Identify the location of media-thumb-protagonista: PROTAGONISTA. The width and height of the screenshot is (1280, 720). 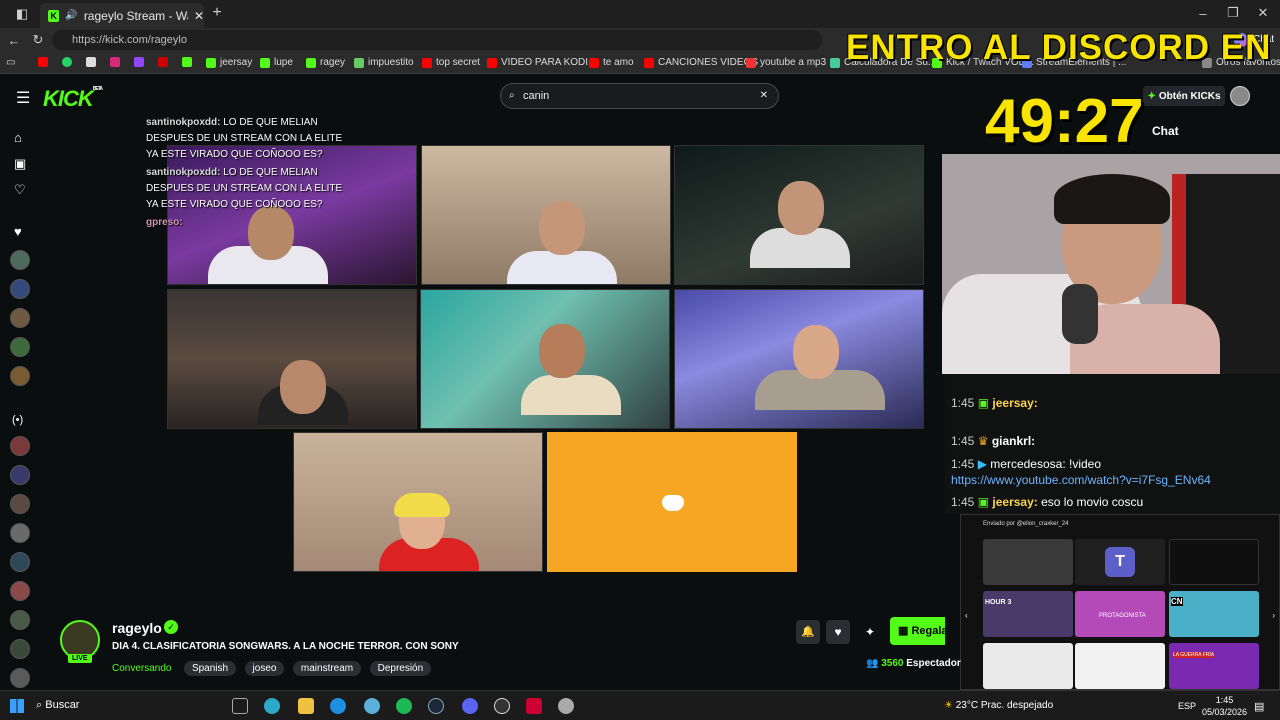
(1120, 614).